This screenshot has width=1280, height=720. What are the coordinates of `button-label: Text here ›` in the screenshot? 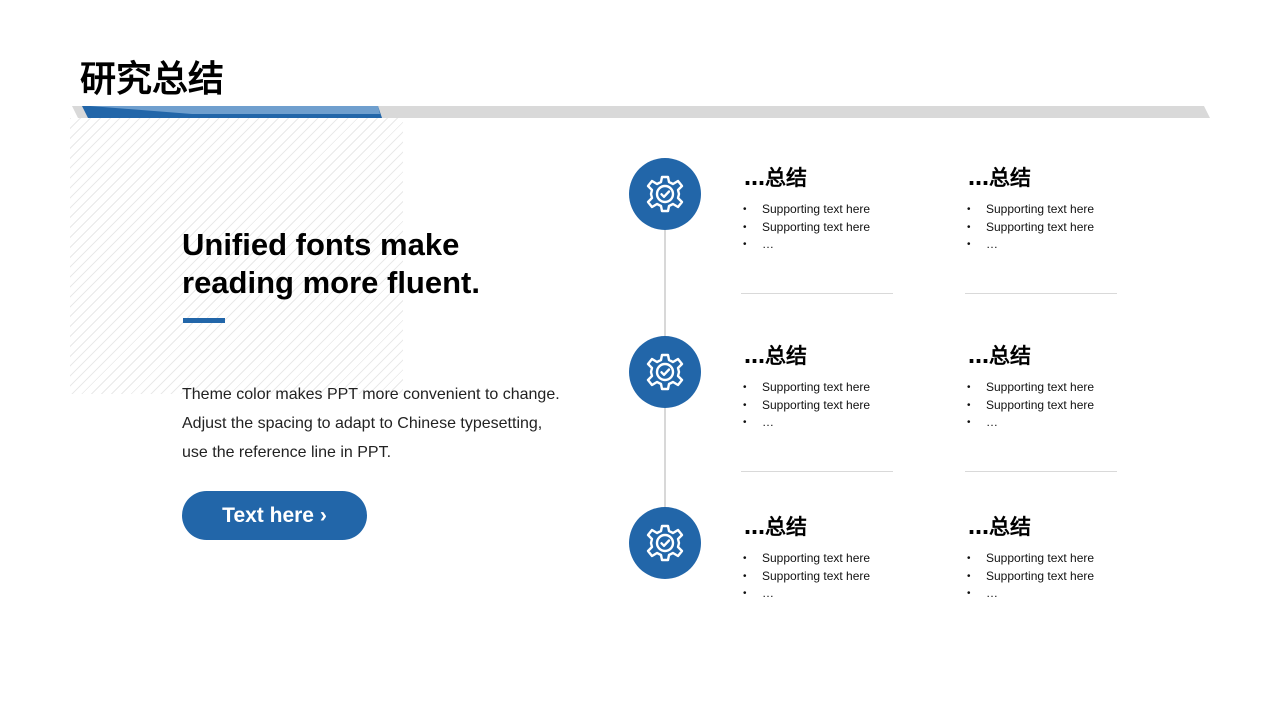 It's located at (274, 515).